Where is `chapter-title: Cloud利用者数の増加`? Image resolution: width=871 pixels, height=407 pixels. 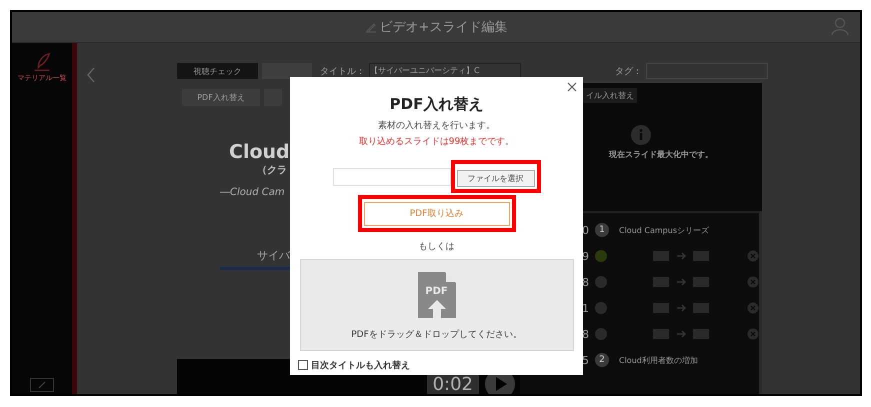 chapter-title: Cloud利用者数の増加 is located at coordinates (658, 360).